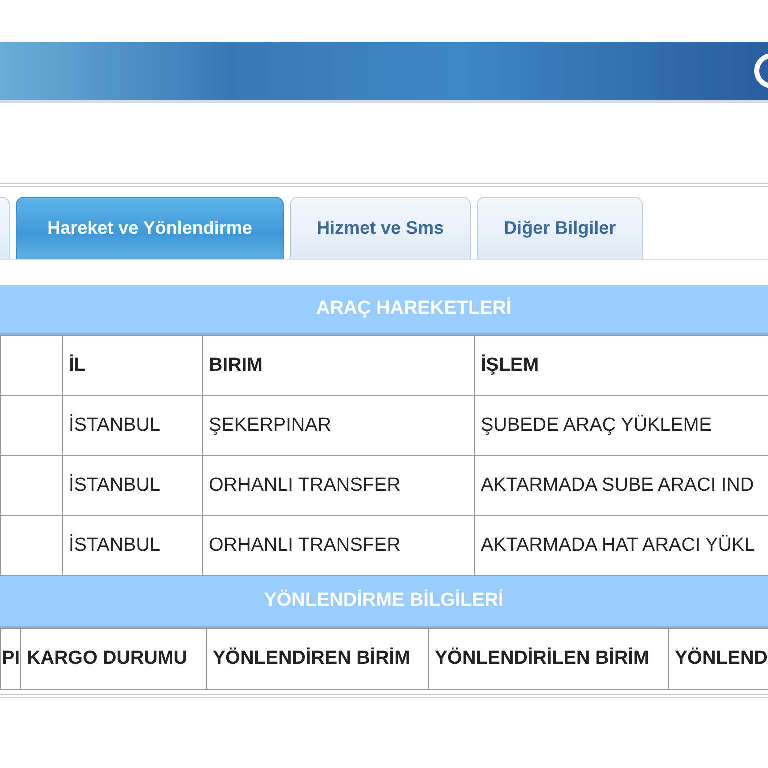 The image size is (768, 768). Describe the element at coordinates (338, 366) in the screenshot. I see `table-header-cell: BIRIM` at that location.